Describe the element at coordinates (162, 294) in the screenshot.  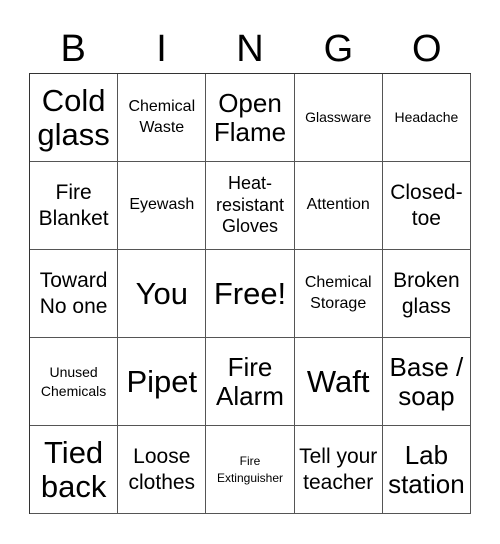
I see `bingo-cell: You` at that location.